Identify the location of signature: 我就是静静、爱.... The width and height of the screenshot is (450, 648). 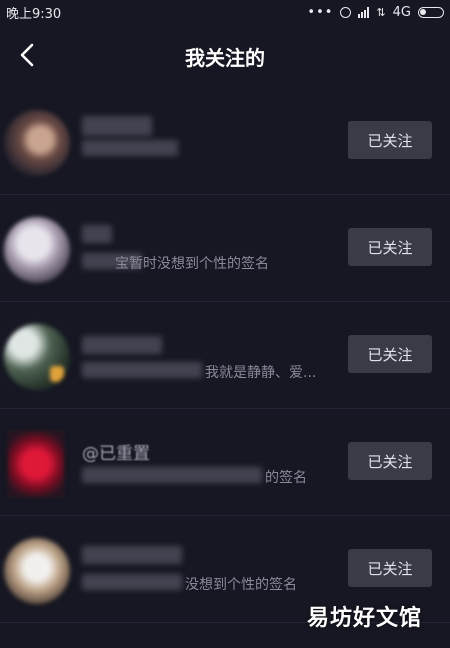
(261, 373).